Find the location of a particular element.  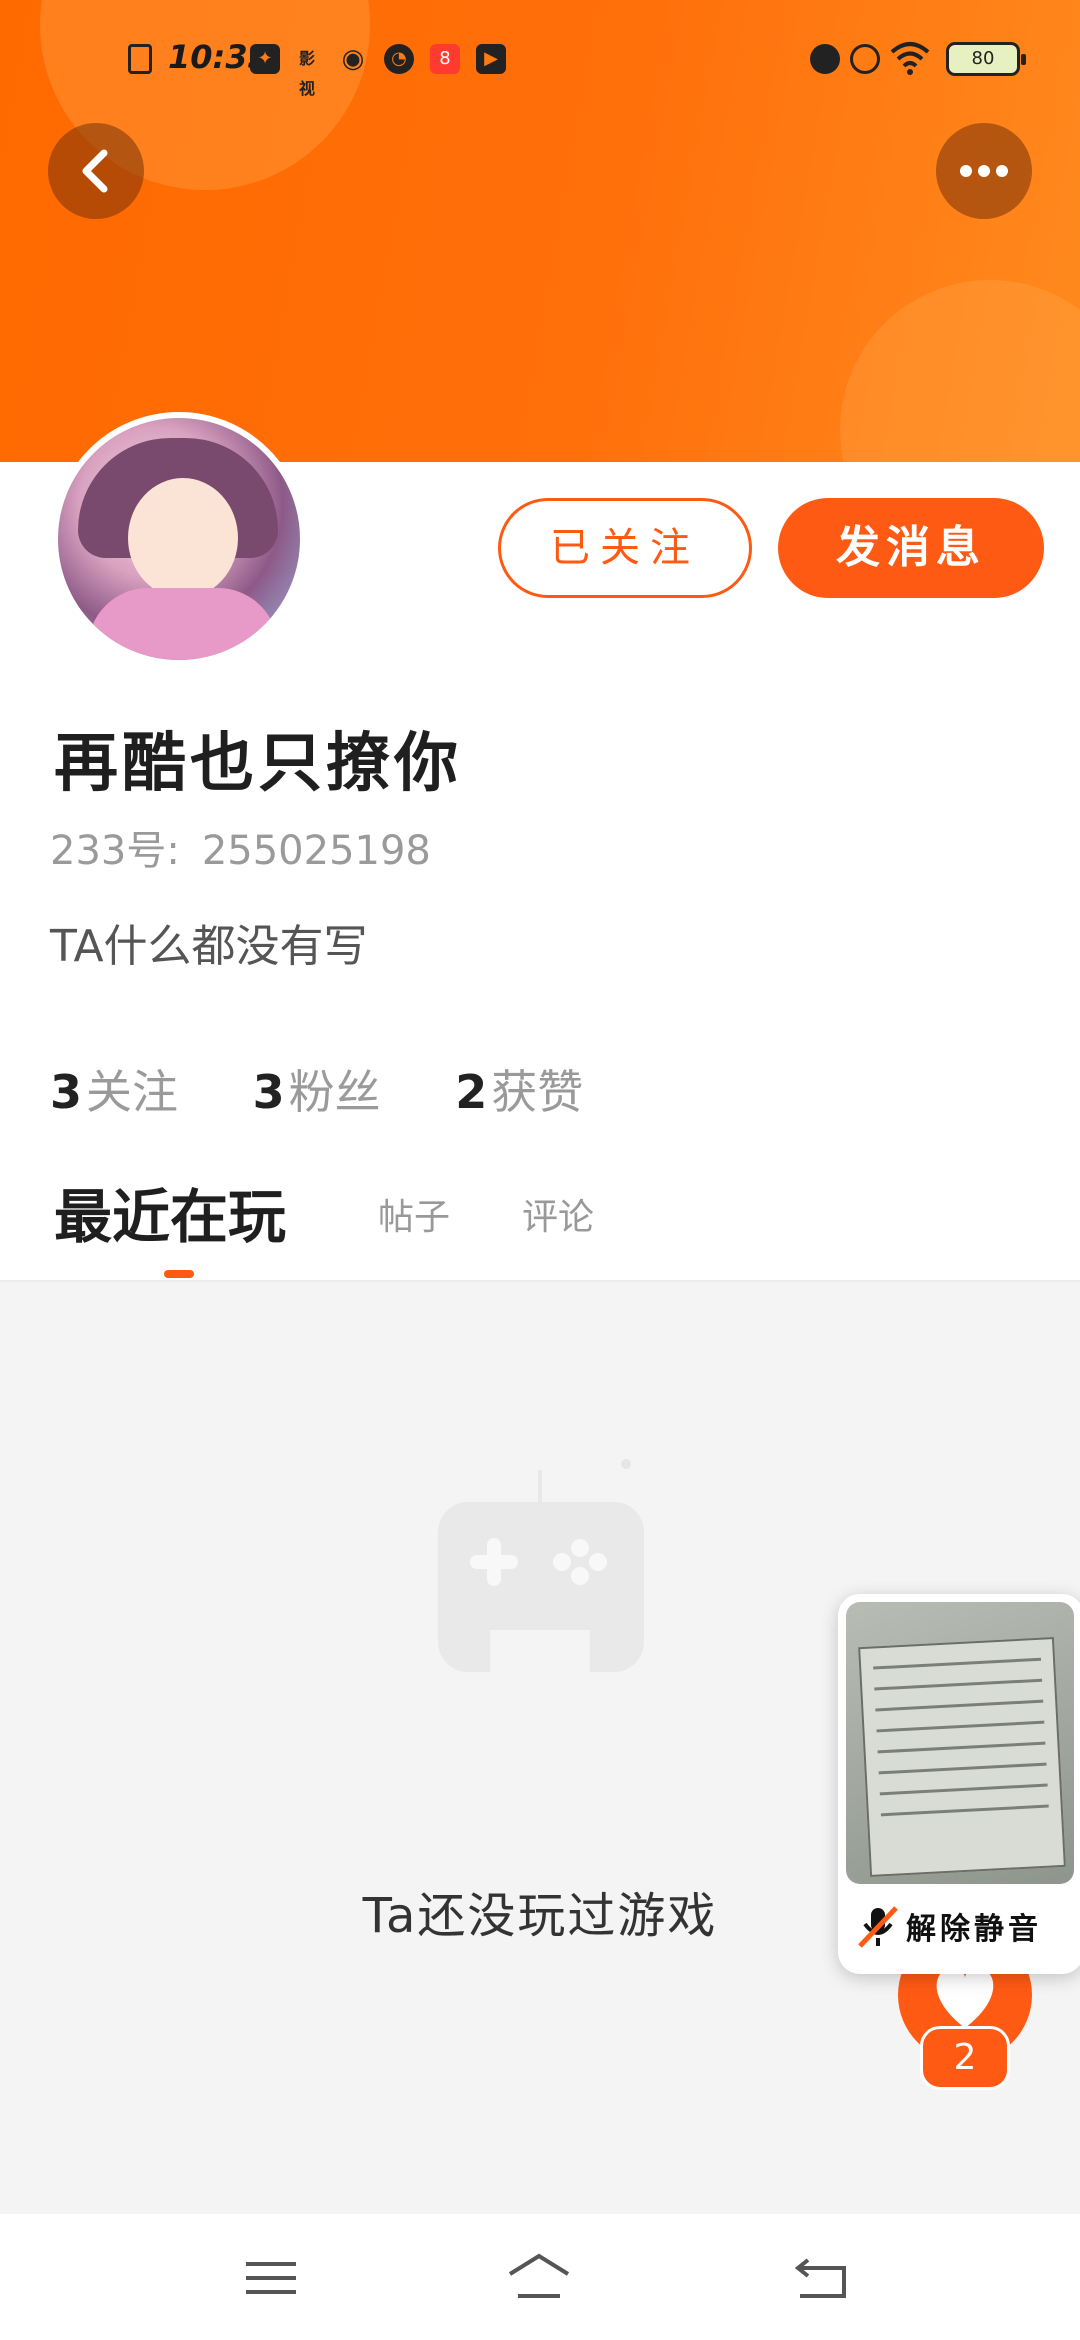

mute-notification-icon is located at coordinates (865, 59).